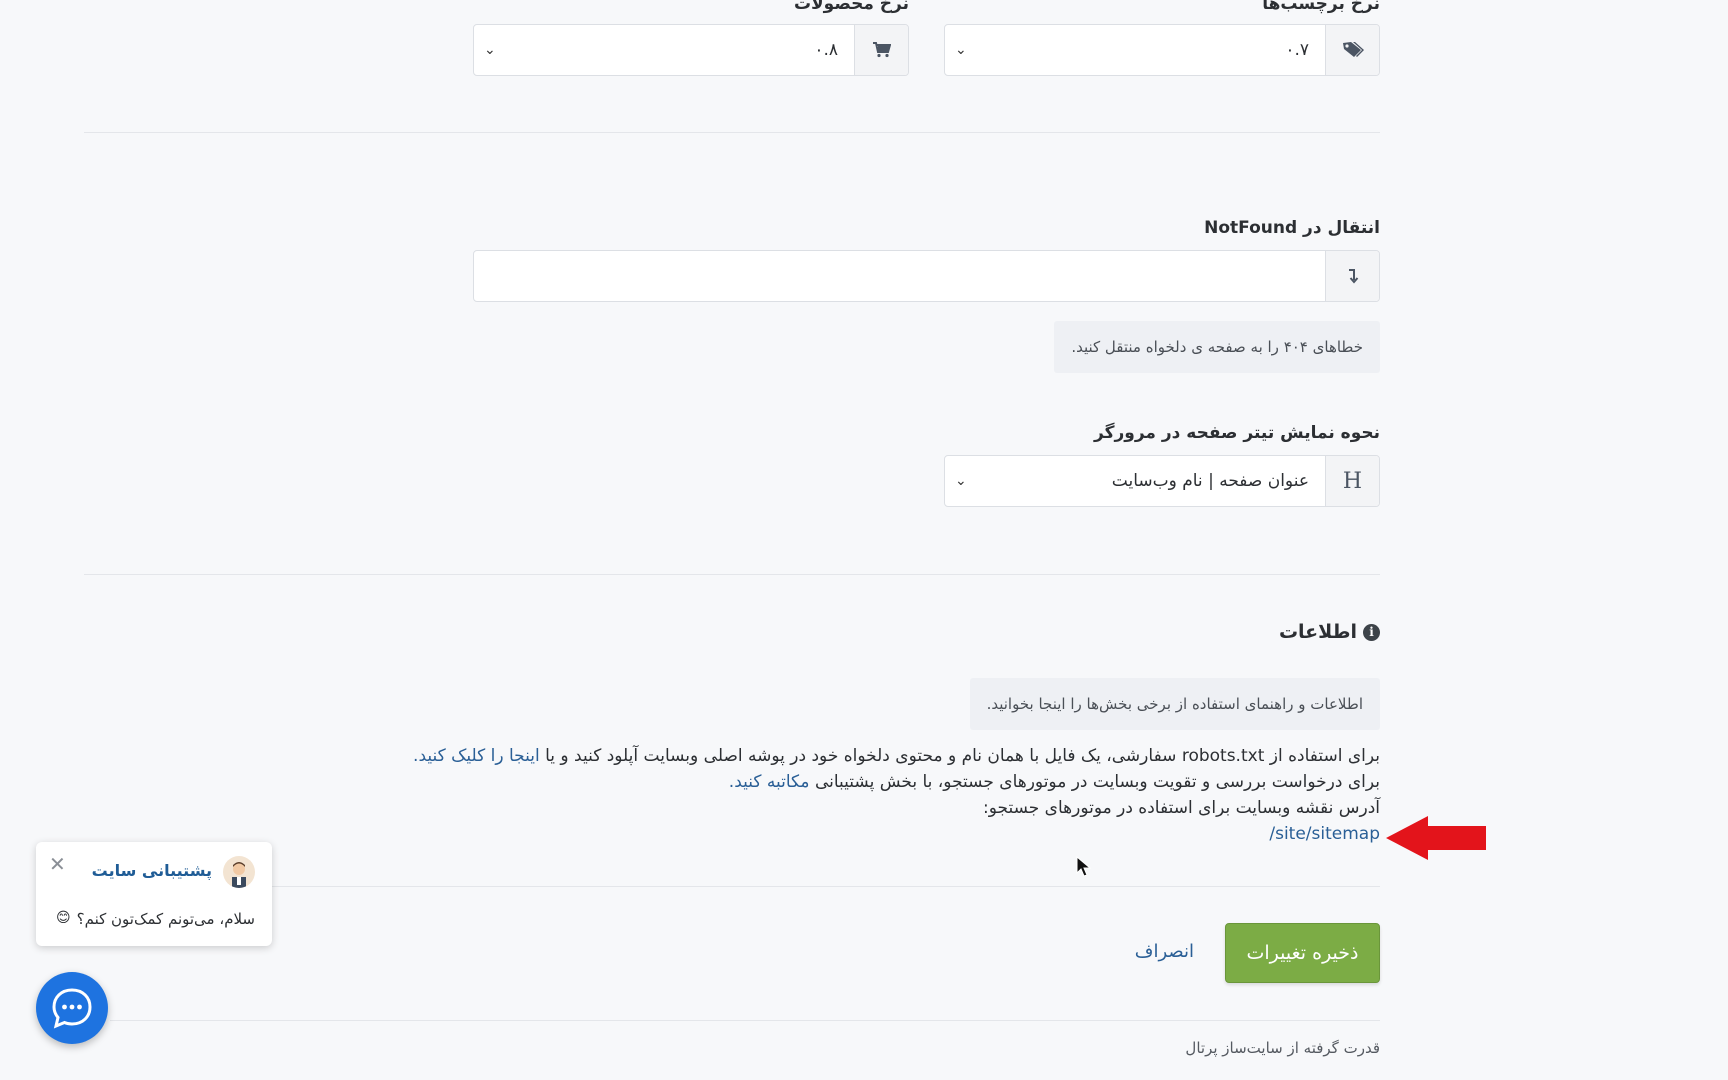 This screenshot has height=1080, width=1728. Describe the element at coordinates (1302, 953) in the screenshot. I see `save-button: ذخیره تغییرات` at that location.